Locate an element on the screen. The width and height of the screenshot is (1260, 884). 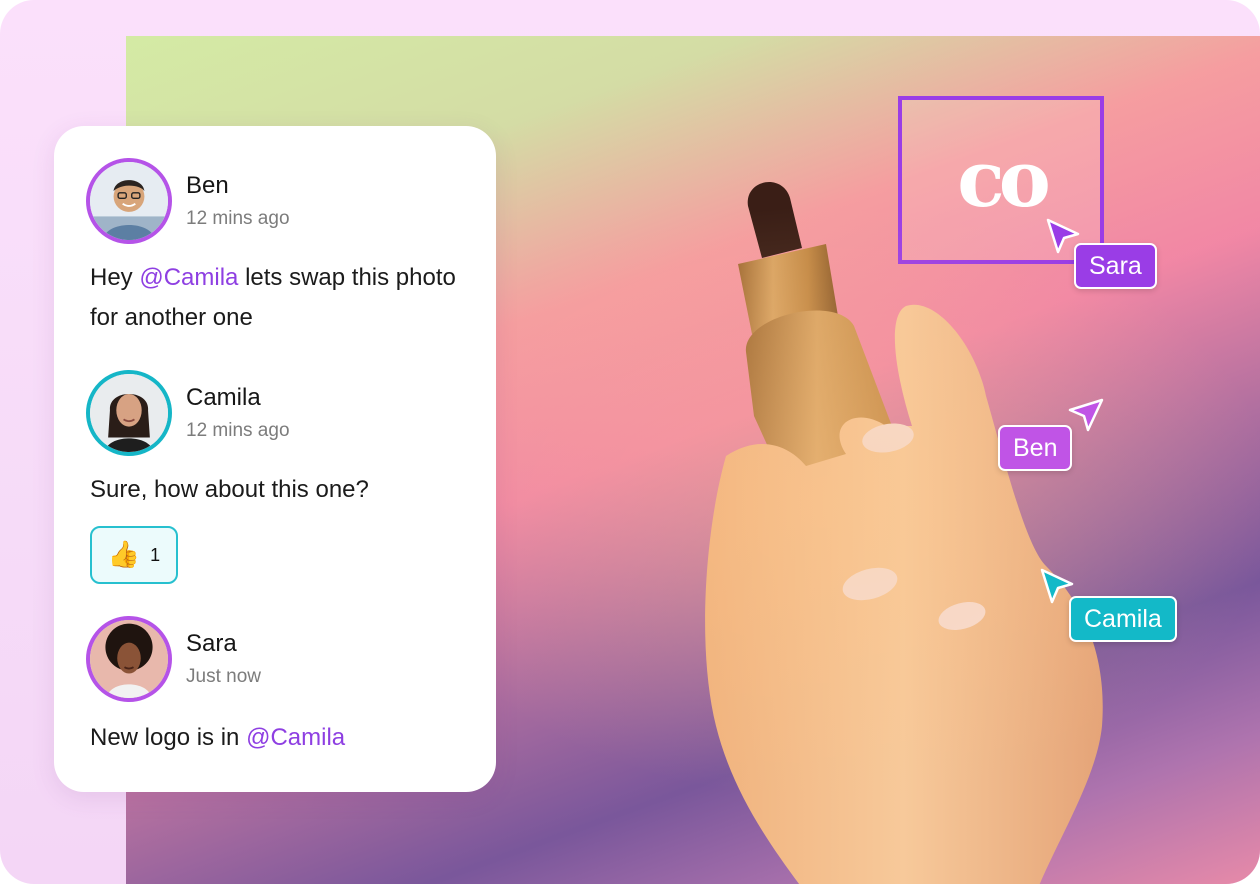
comment-author: Ben is located at coordinates (207, 185).